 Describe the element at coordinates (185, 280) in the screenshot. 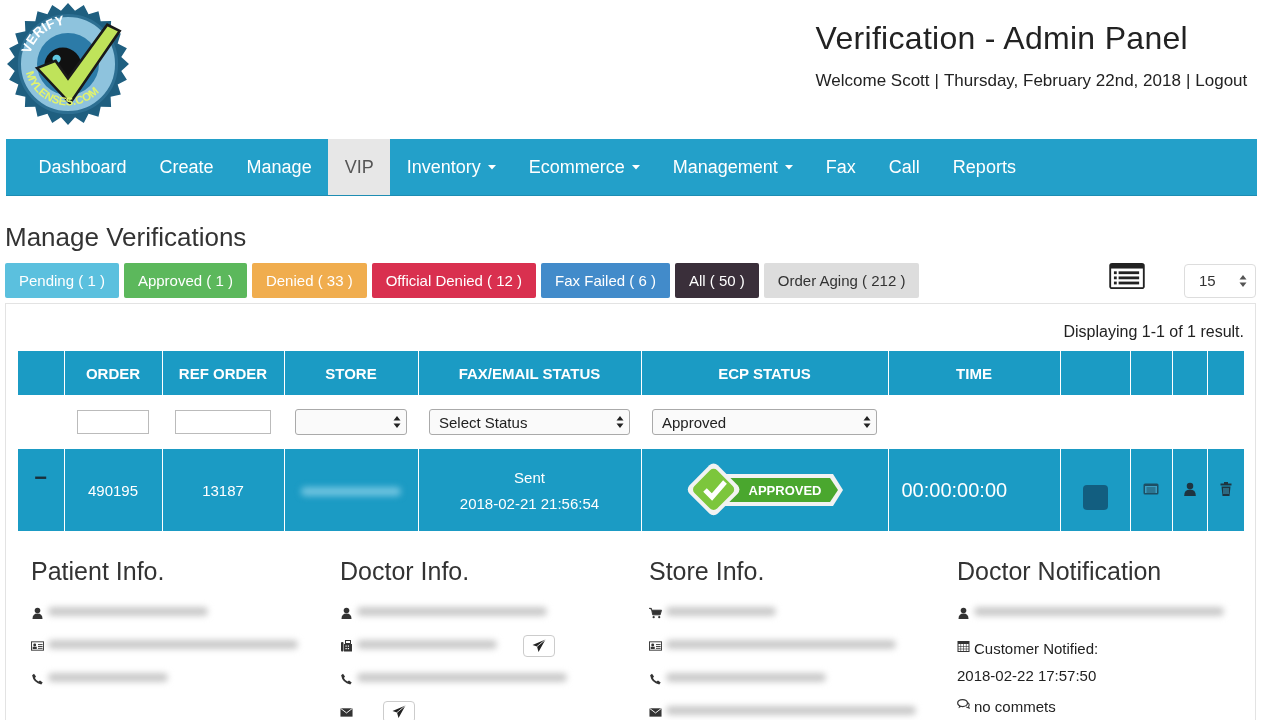

I see `status-filter-button: Approved ( 1 )` at that location.